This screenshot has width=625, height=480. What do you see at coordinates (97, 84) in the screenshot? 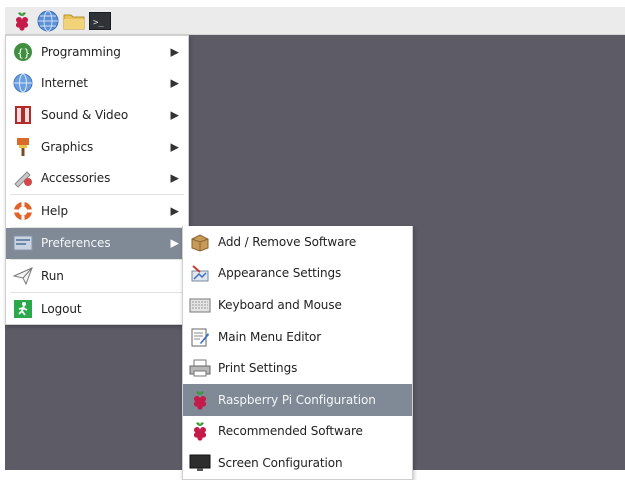
I see `menu-item-internet: Internet ▶` at bounding box center [97, 84].